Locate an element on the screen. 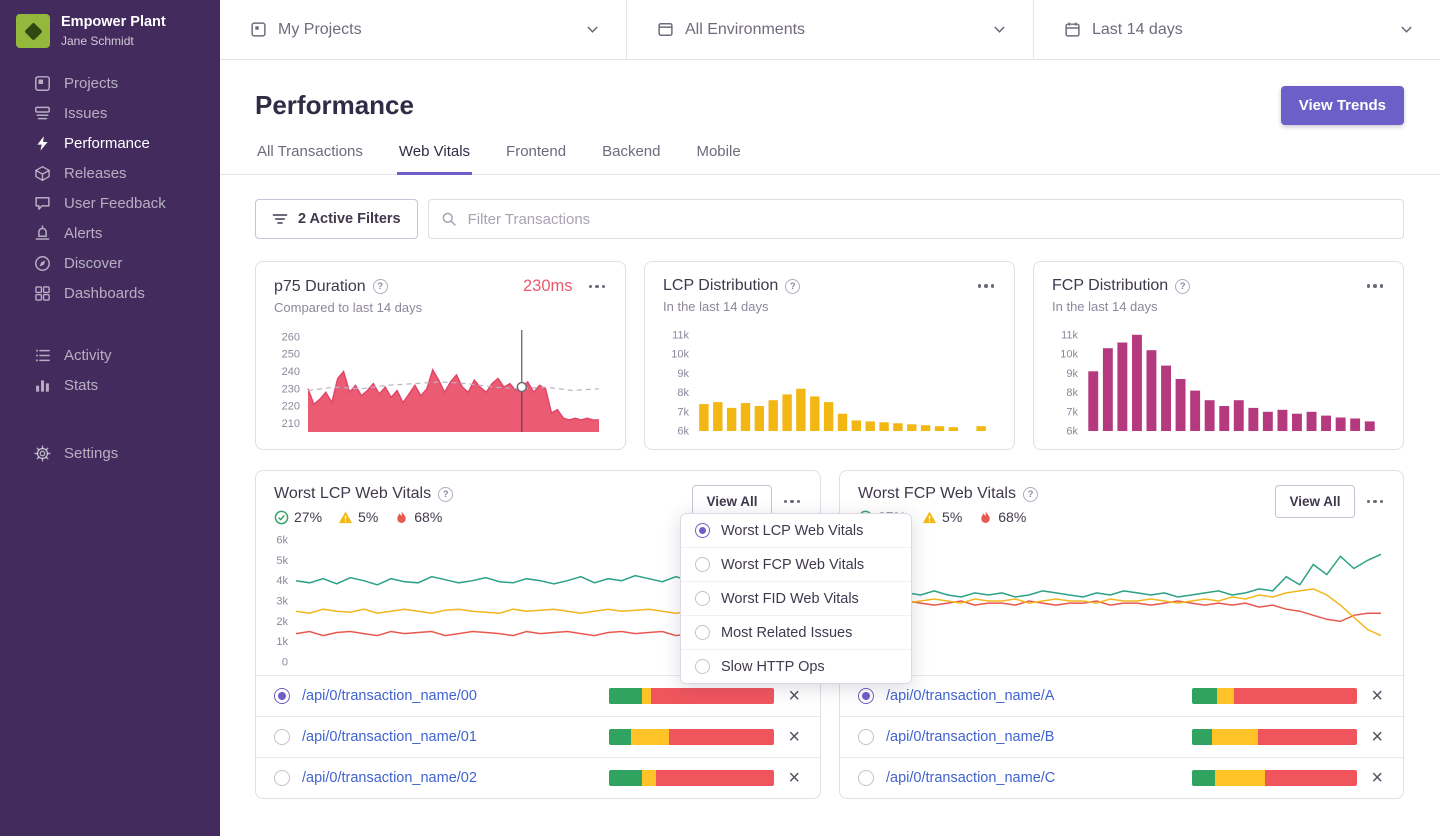  fire-icon is located at coordinates (401, 517).